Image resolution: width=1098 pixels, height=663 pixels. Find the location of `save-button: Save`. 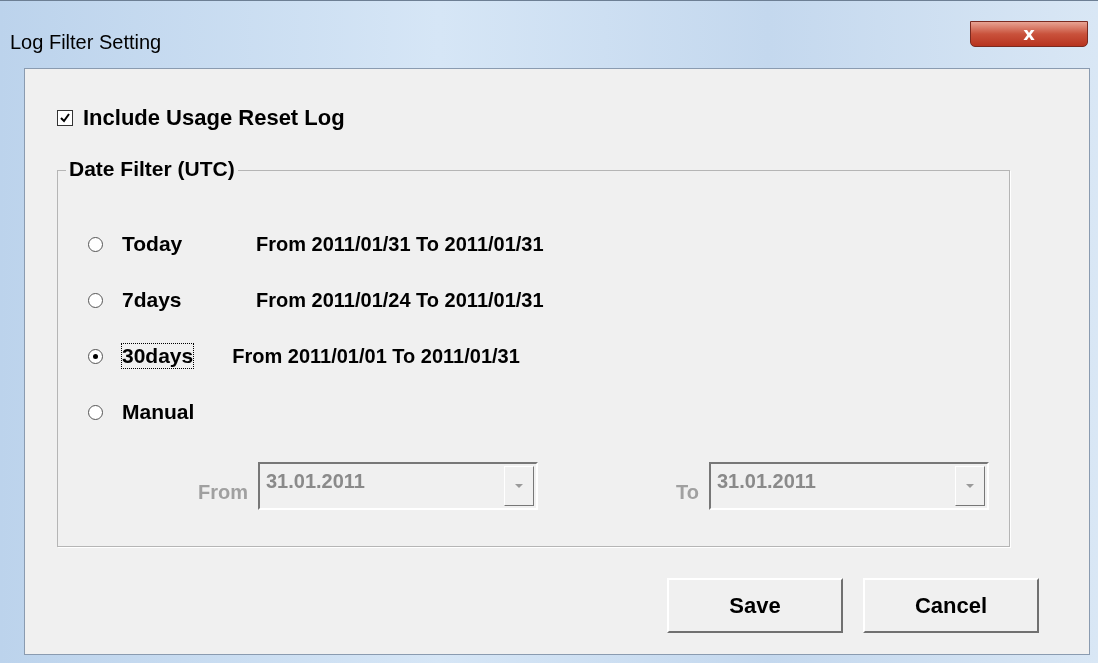

save-button: Save is located at coordinates (755, 605).